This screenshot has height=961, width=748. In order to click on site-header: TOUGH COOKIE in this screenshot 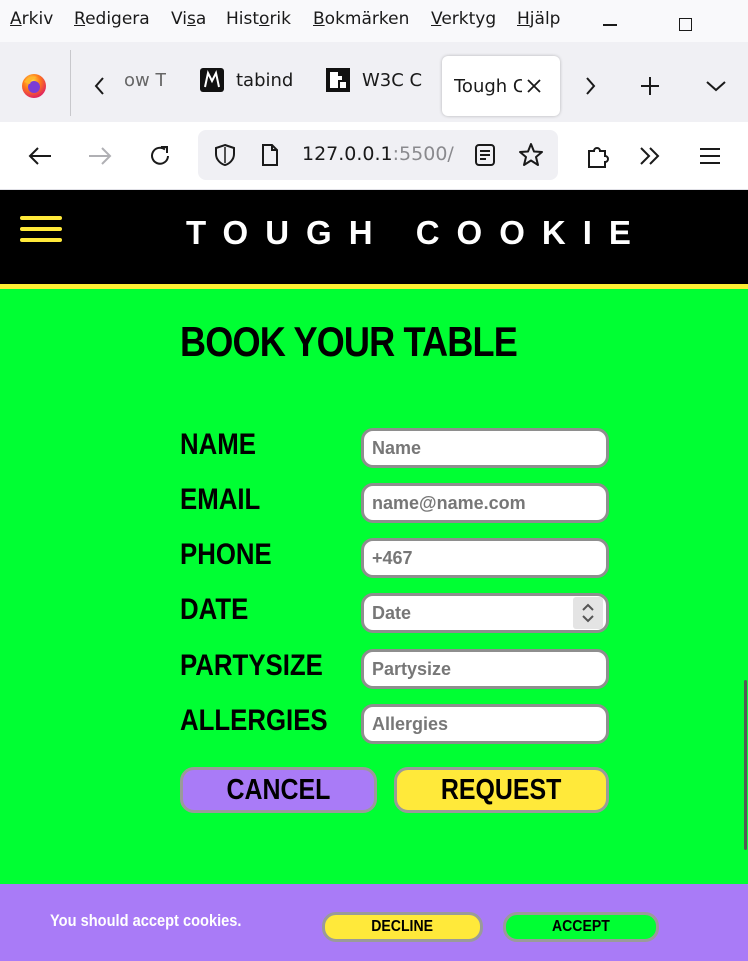, I will do `click(374, 239)`.